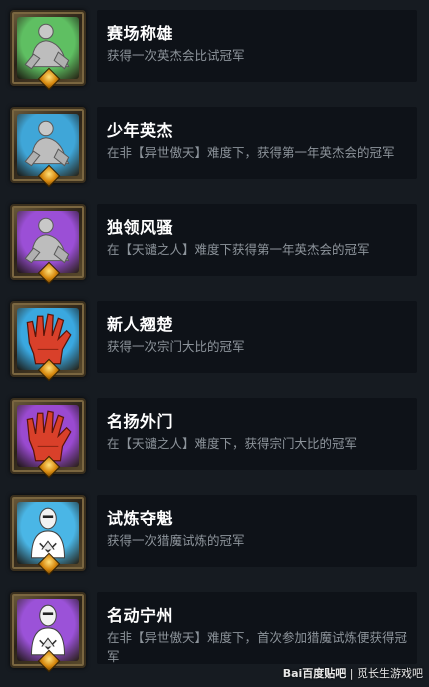 The height and width of the screenshot is (687, 429). I want to click on achievement-title: 赛场称雄, so click(140, 33).